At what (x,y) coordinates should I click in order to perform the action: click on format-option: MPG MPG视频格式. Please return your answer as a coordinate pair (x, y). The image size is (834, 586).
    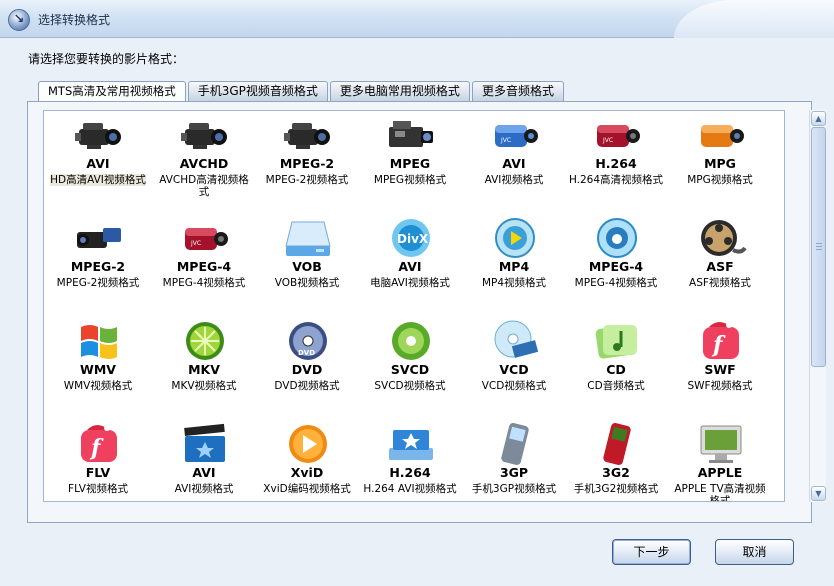
    Looking at the image, I should click on (720, 161).